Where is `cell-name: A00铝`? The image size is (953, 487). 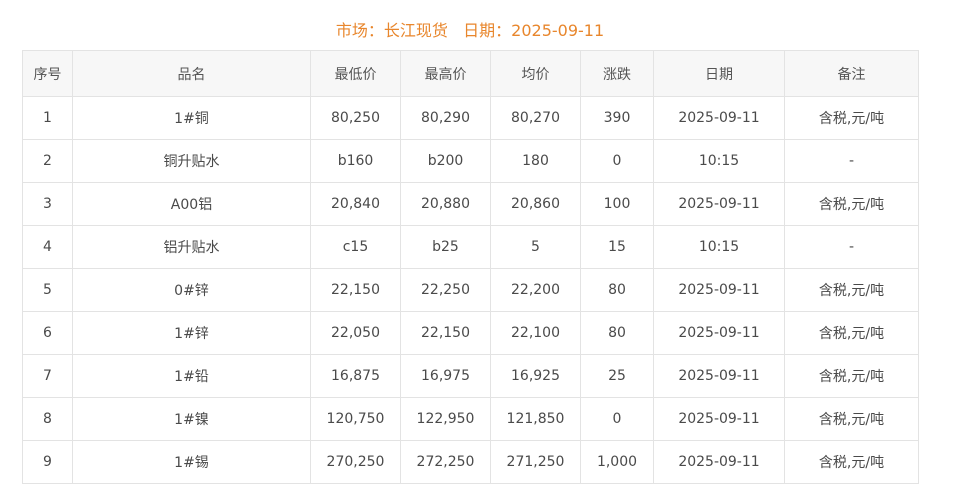
cell-name: A00铝 is located at coordinates (191, 204).